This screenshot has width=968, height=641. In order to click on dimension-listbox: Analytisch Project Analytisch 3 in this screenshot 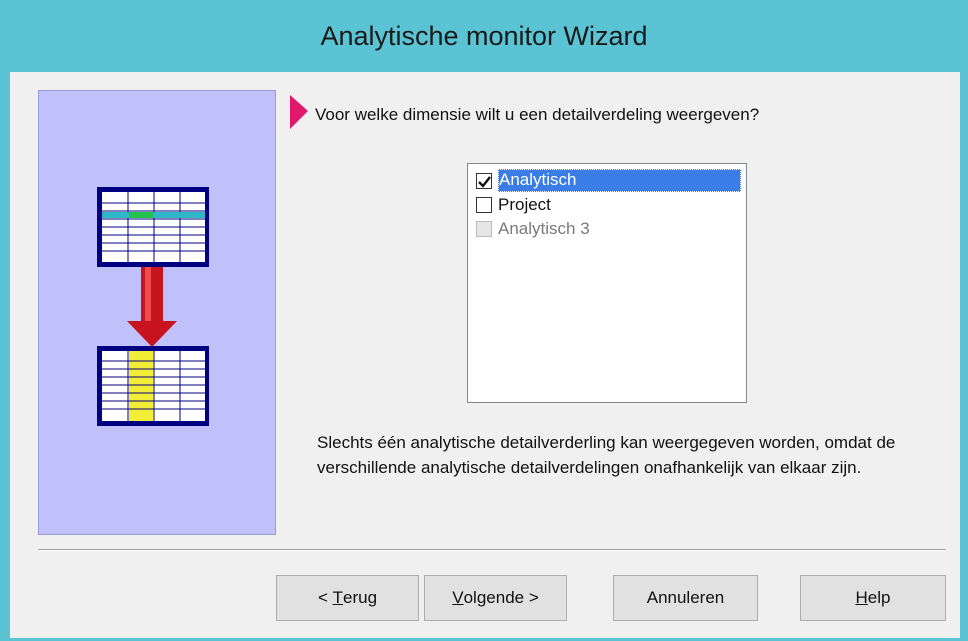, I will do `click(607, 283)`.